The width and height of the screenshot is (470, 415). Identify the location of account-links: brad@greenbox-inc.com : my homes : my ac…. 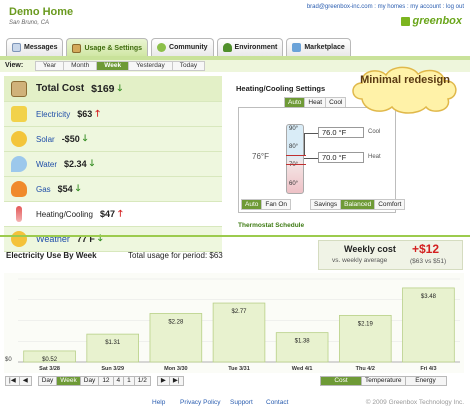
(385, 7).